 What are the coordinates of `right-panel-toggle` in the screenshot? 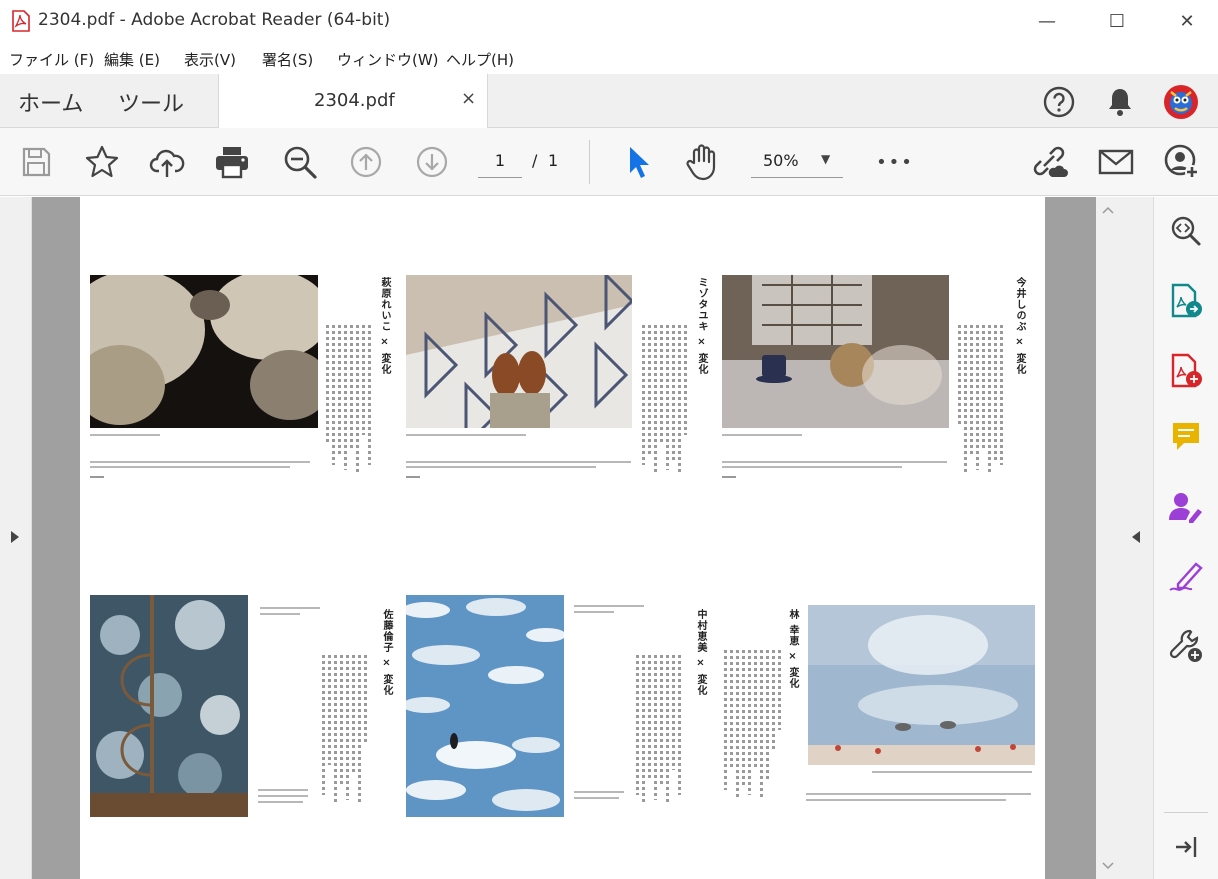 It's located at (1137, 538).